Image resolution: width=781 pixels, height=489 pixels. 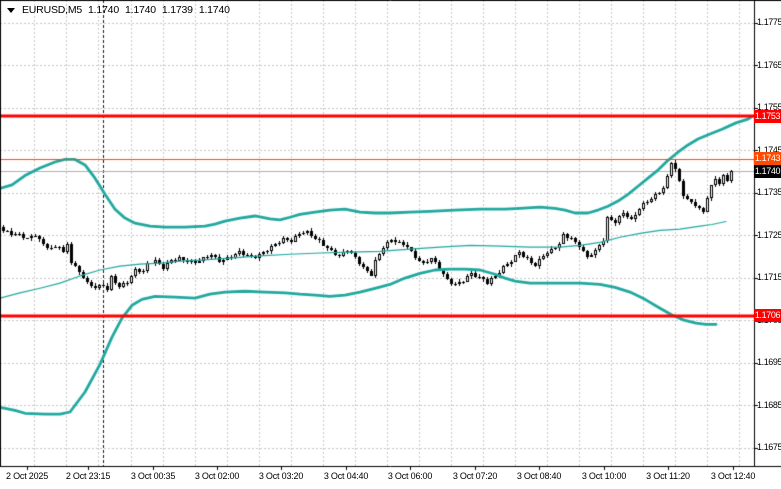 I want to click on y-axis-label: 1.1715, so click(x=769, y=277).